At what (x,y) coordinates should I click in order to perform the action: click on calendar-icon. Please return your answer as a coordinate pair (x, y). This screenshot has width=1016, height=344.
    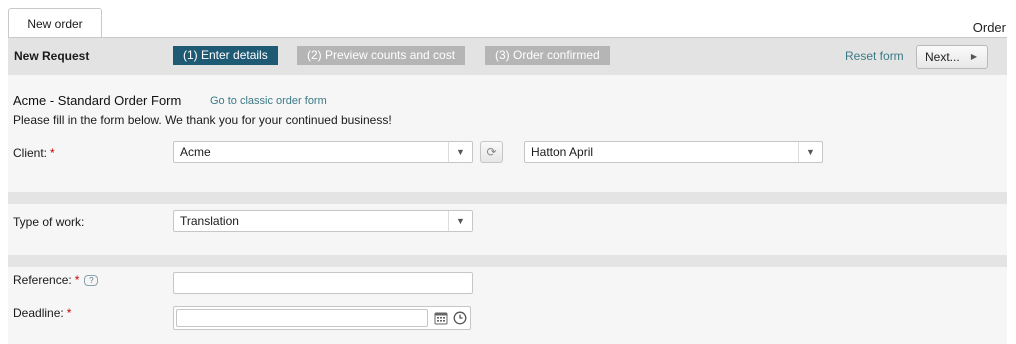
    Looking at the image, I should click on (441, 318).